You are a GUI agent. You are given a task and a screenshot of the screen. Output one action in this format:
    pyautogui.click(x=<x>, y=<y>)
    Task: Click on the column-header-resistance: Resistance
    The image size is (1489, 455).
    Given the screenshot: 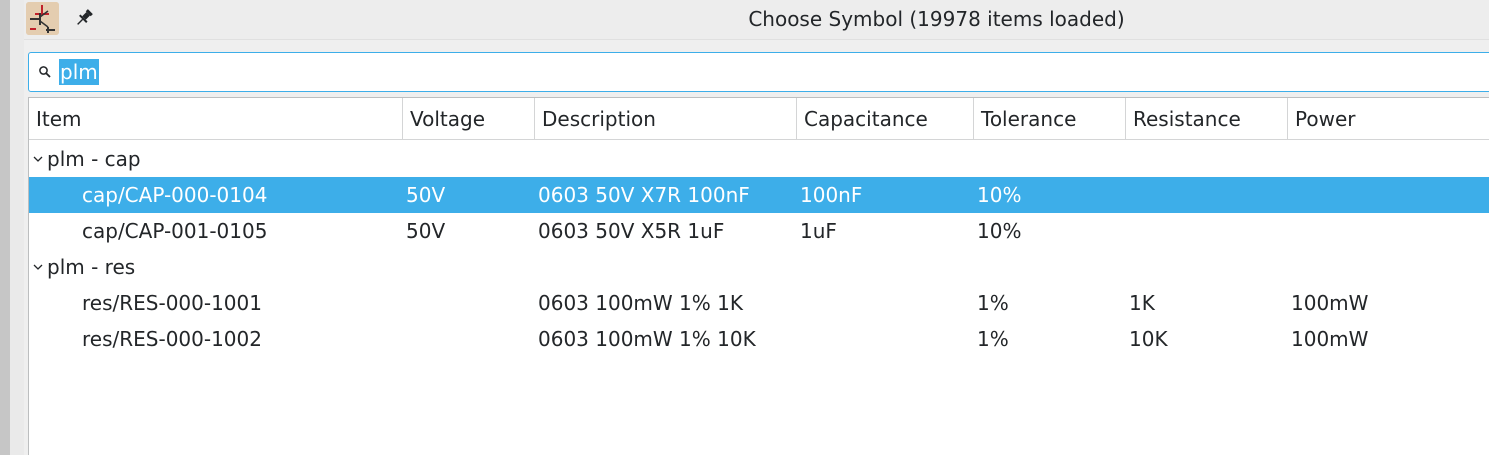 What is the action you would take?
    pyautogui.click(x=1207, y=119)
    